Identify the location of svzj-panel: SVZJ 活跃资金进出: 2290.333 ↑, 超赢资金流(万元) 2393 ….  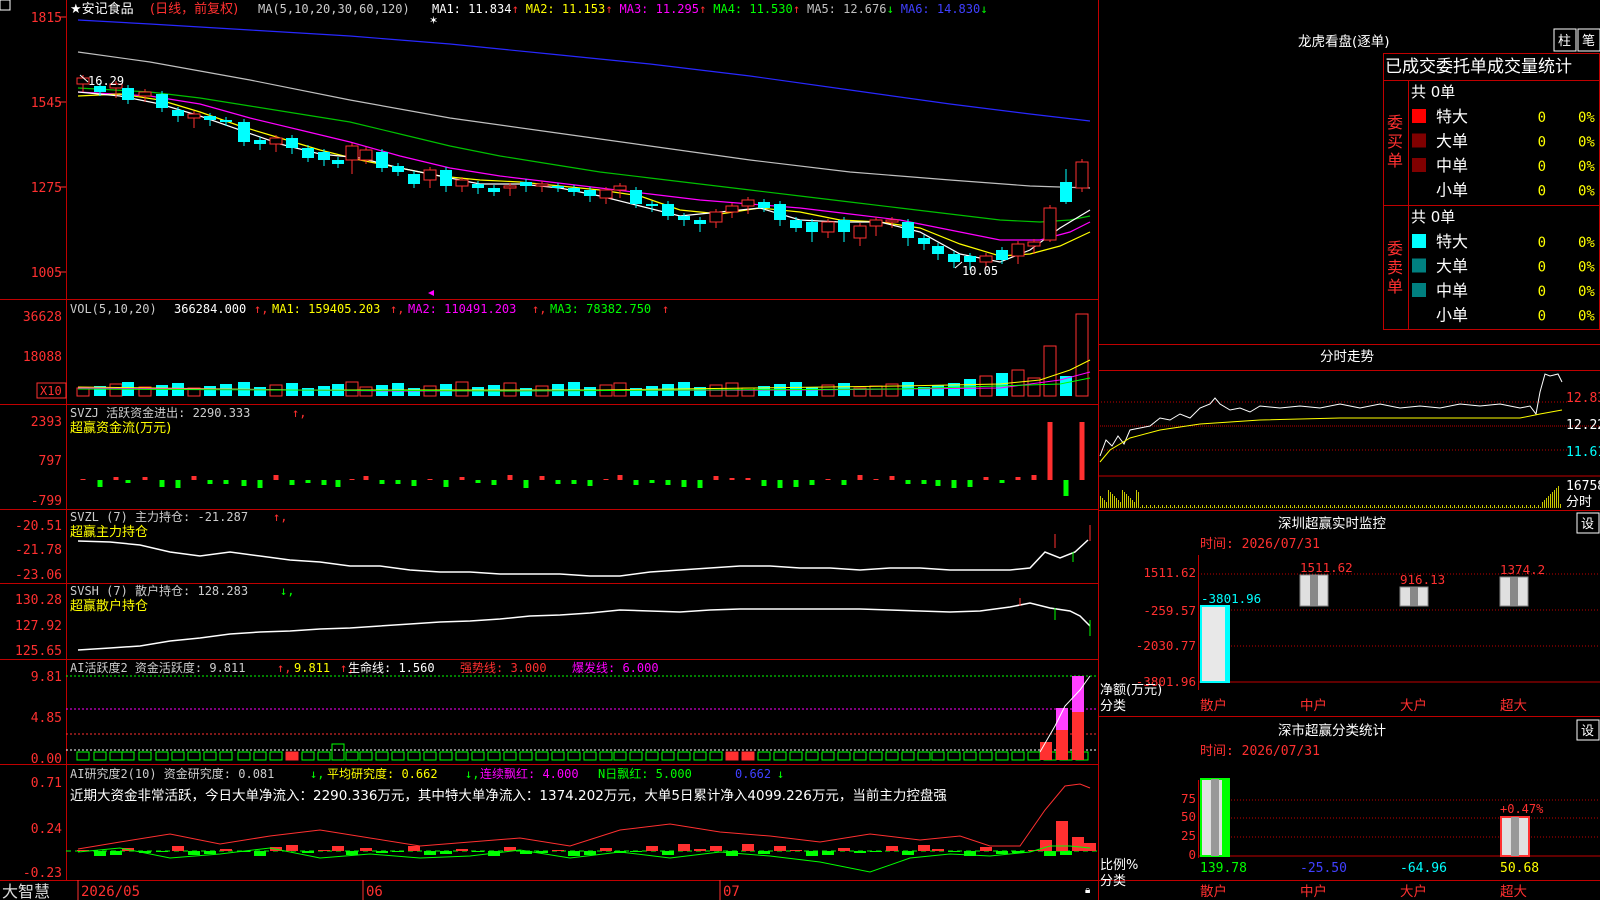
(558, 457).